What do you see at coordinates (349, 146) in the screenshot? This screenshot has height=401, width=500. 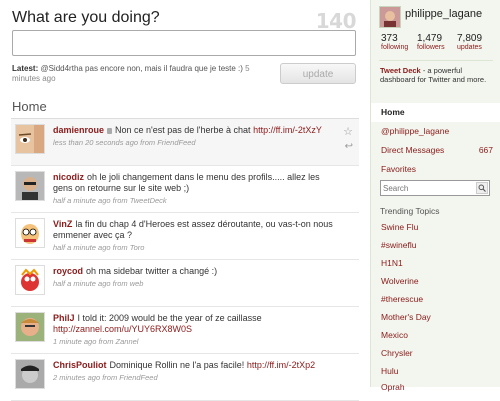 I see `reply-icon: ↩` at bounding box center [349, 146].